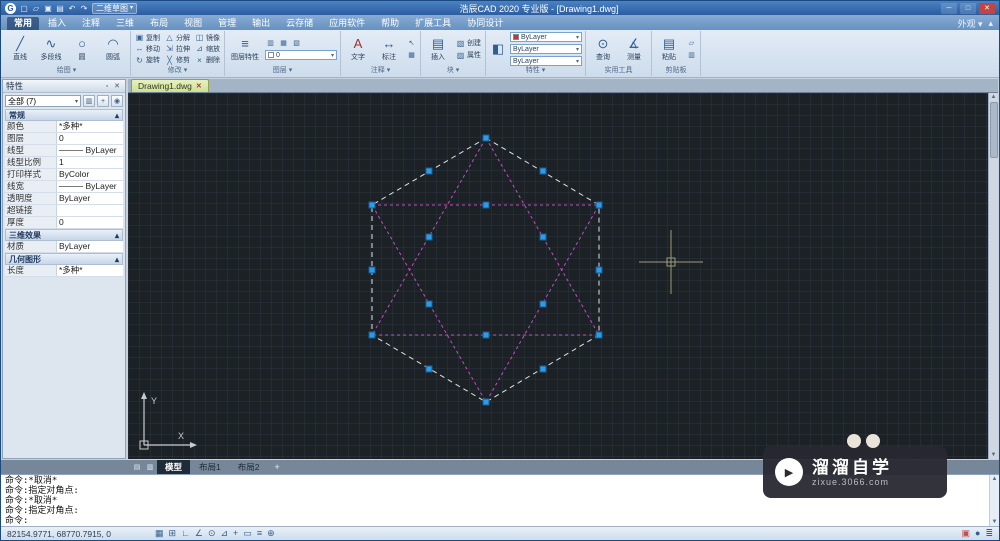 The image size is (1000, 541). I want to click on selection-filter-dropdown: 全部 (7) ▾, so click(43, 101).